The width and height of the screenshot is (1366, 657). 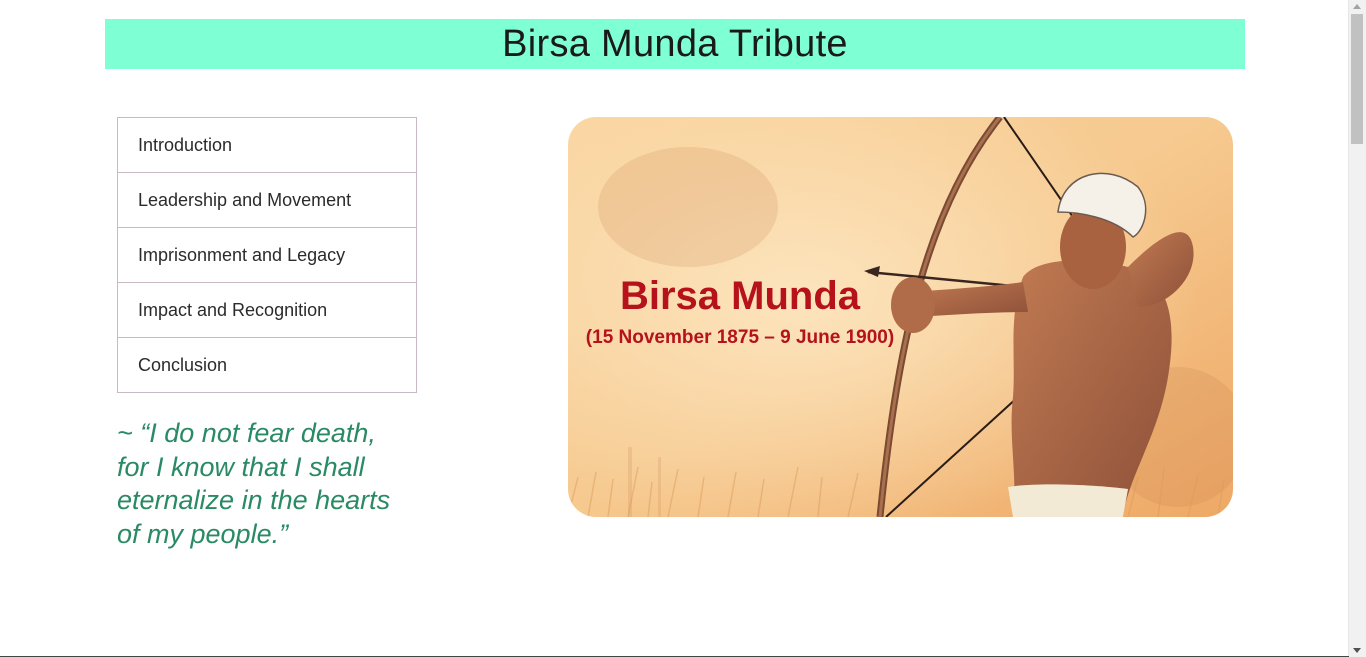 I want to click on page-title: Birsa Munda Tribute, so click(x=675, y=43).